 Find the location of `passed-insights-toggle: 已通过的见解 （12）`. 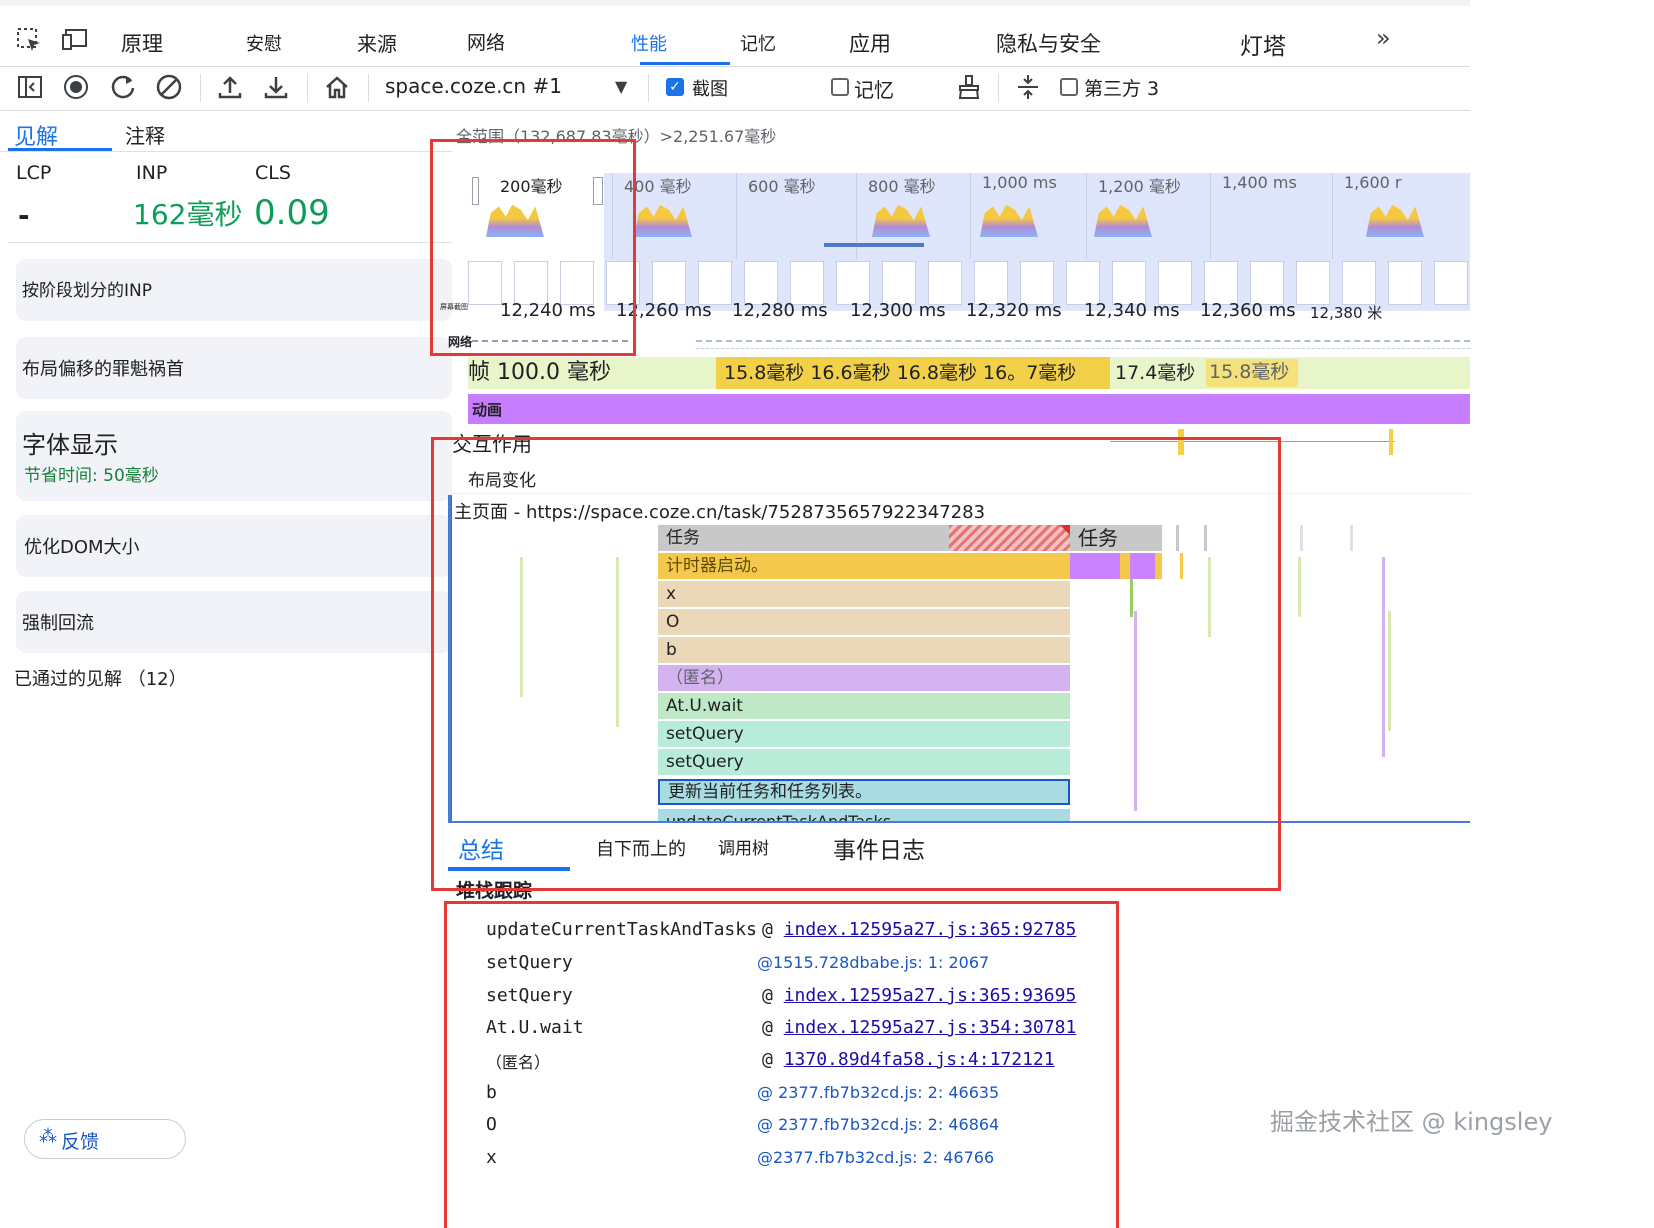

passed-insights-toggle: 已通过的见解 （12） is located at coordinates (100, 678).